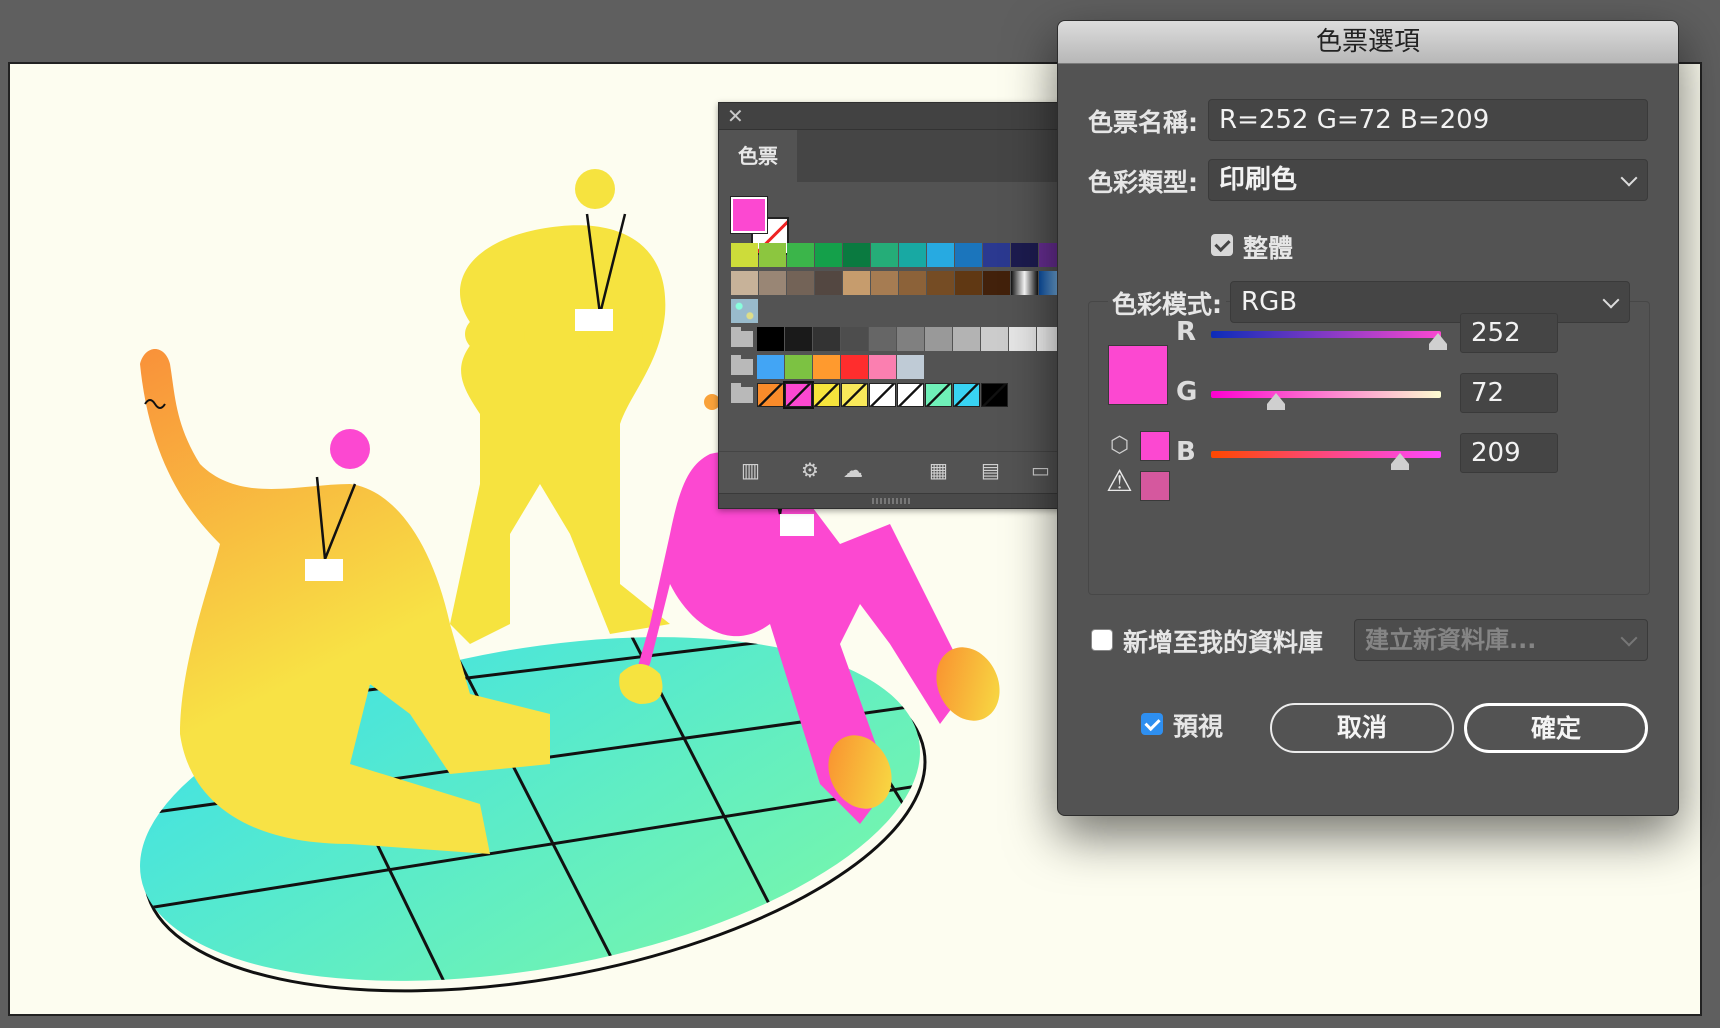 This screenshot has height=1028, width=1720. What do you see at coordinates (938, 470) in the screenshot?
I see `grid-view-icon: ▦` at bounding box center [938, 470].